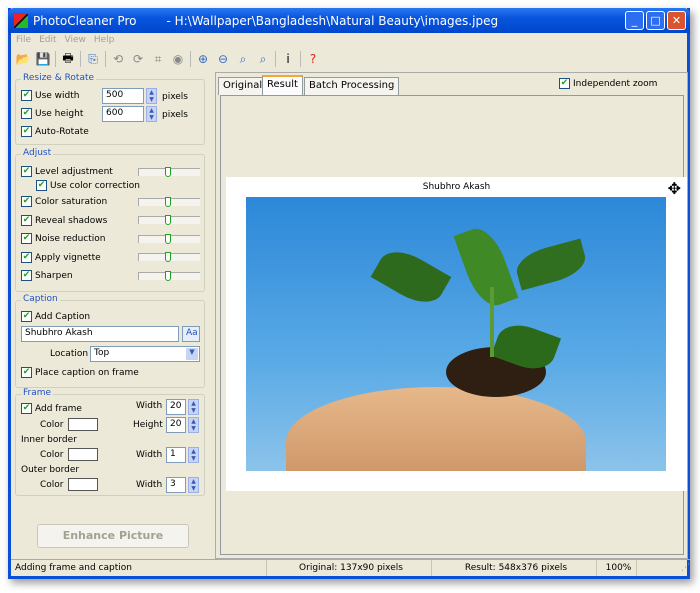 Image resolution: width=700 pixels, height=593 pixels. I want to click on tab-batch-processing: Batch Processing, so click(352, 86).